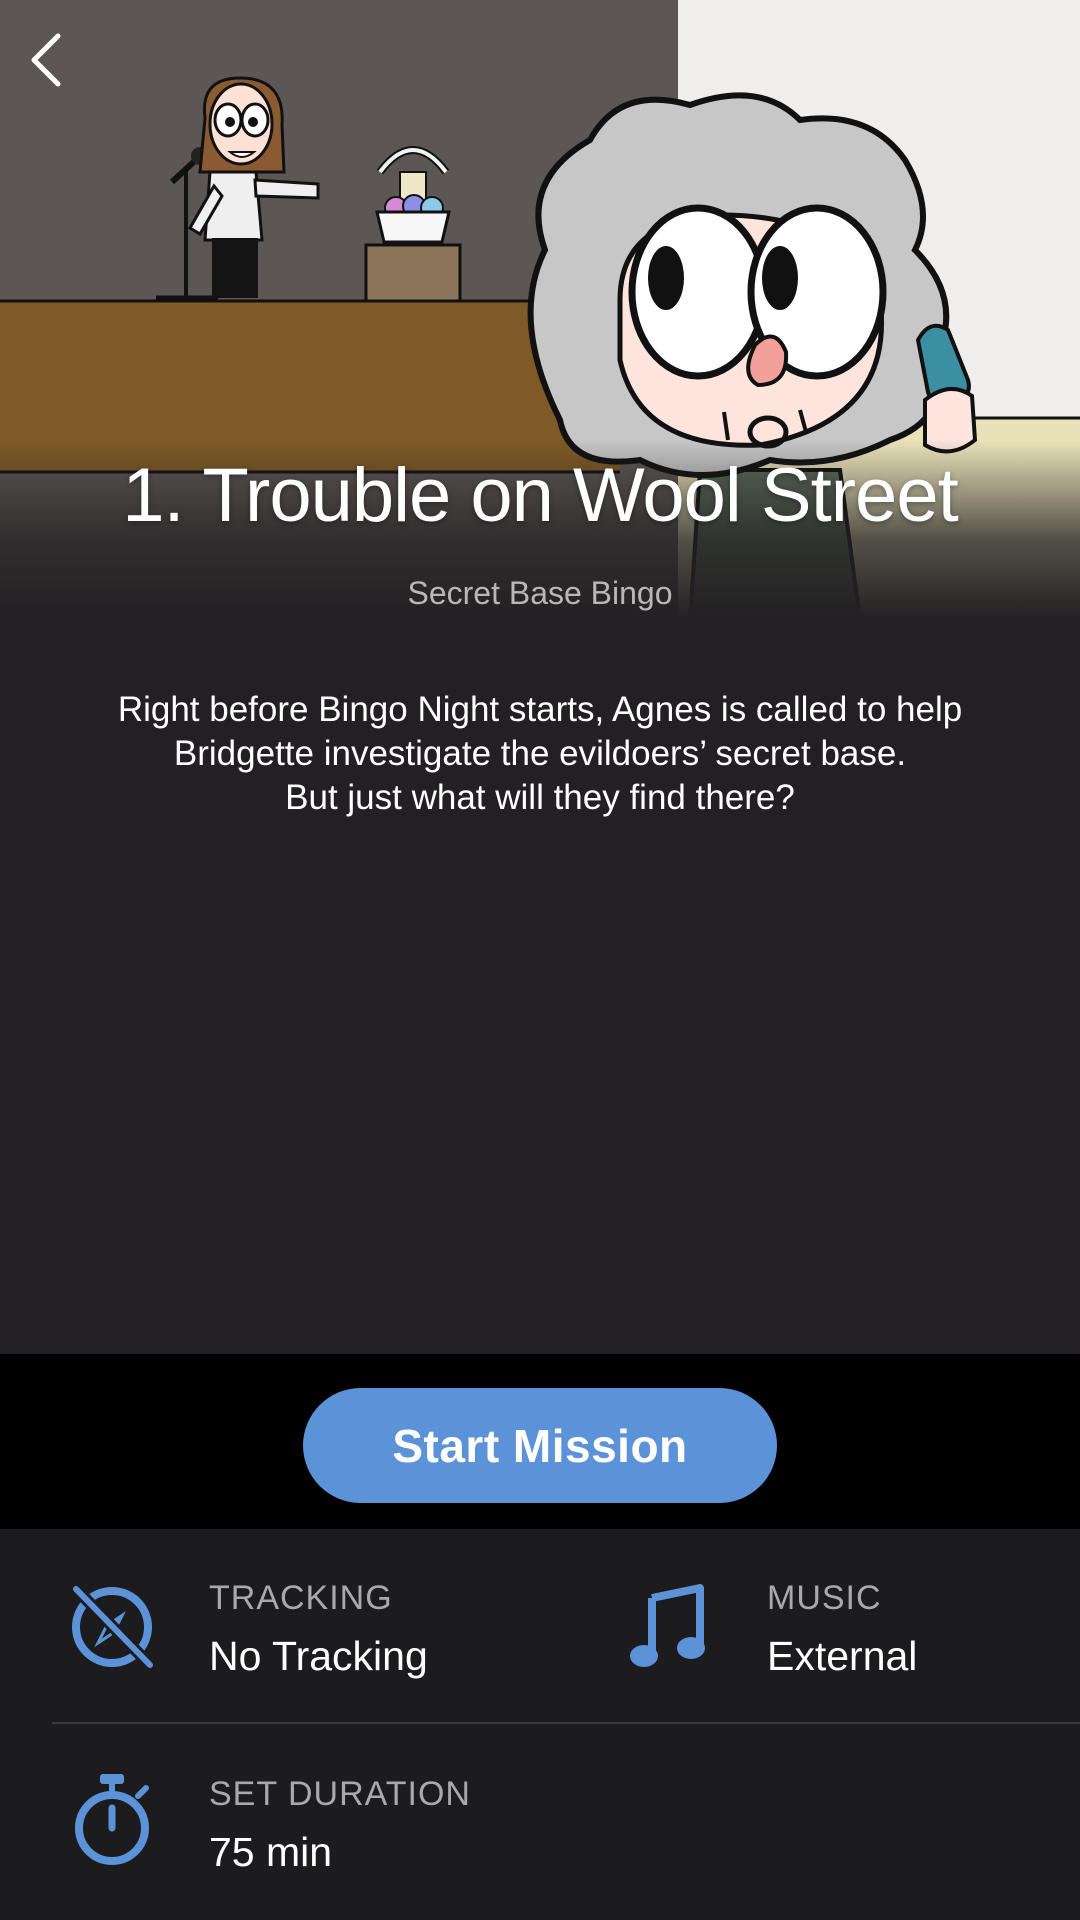 The image size is (1080, 1920). Describe the element at coordinates (340, 1794) in the screenshot. I see `duration-label: SET DURATION` at that location.